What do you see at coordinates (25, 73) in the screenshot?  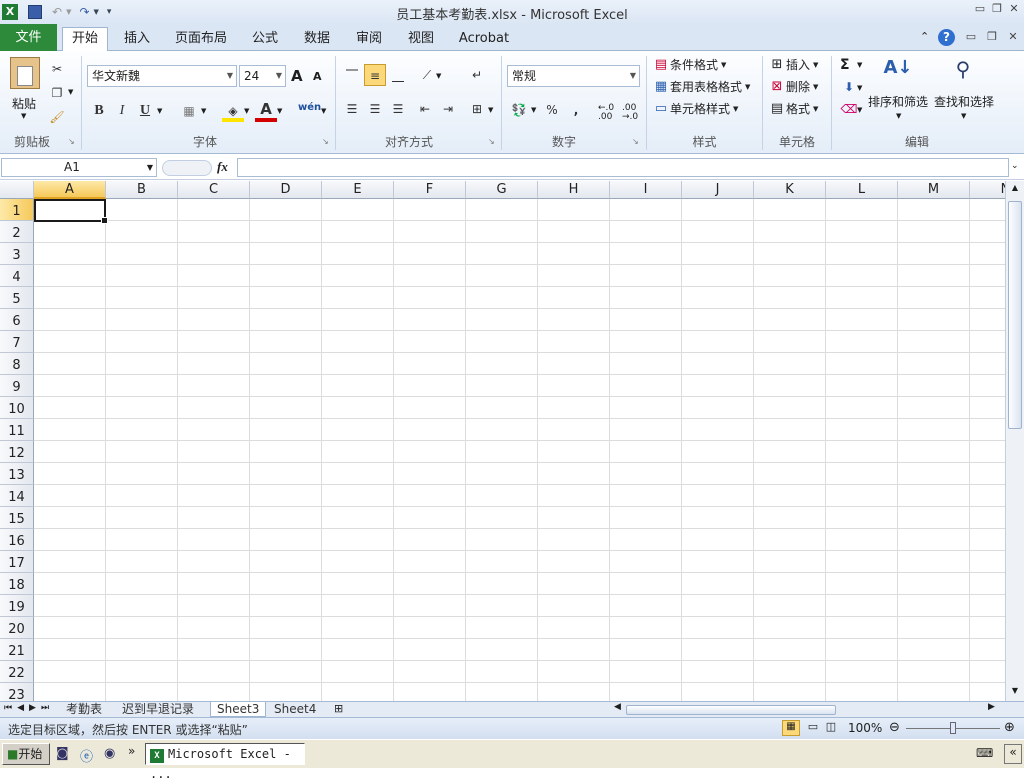 I see `paste-icon` at bounding box center [25, 73].